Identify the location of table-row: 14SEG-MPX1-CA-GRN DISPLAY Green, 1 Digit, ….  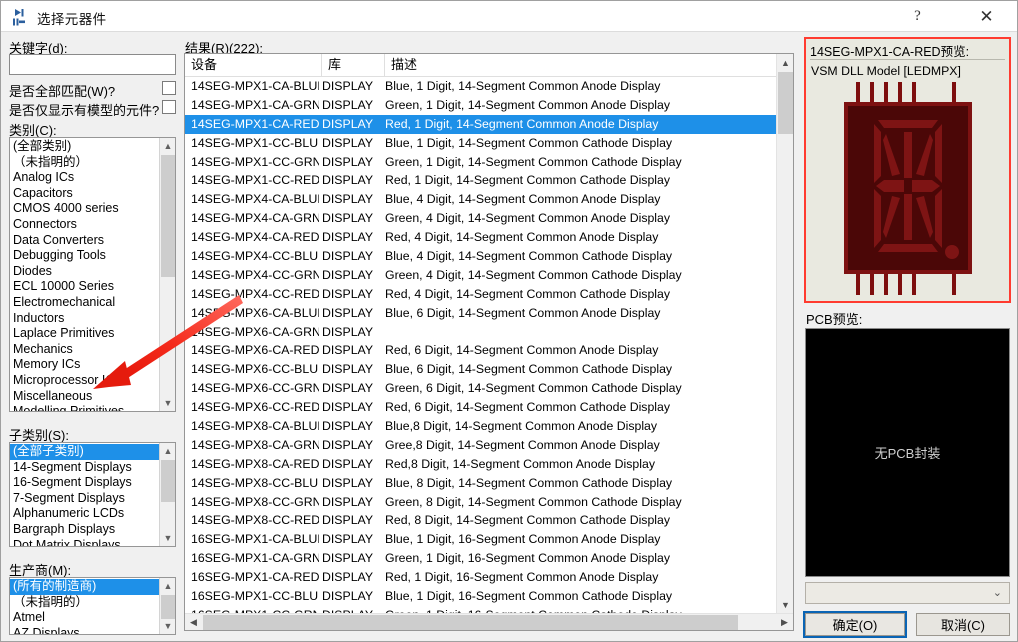
(481, 105).